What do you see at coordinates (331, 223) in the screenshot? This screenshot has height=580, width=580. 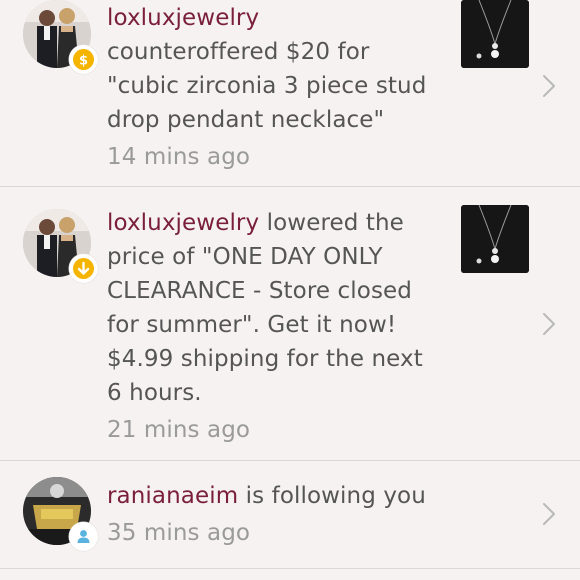 I see `message-text: lowered the` at bounding box center [331, 223].